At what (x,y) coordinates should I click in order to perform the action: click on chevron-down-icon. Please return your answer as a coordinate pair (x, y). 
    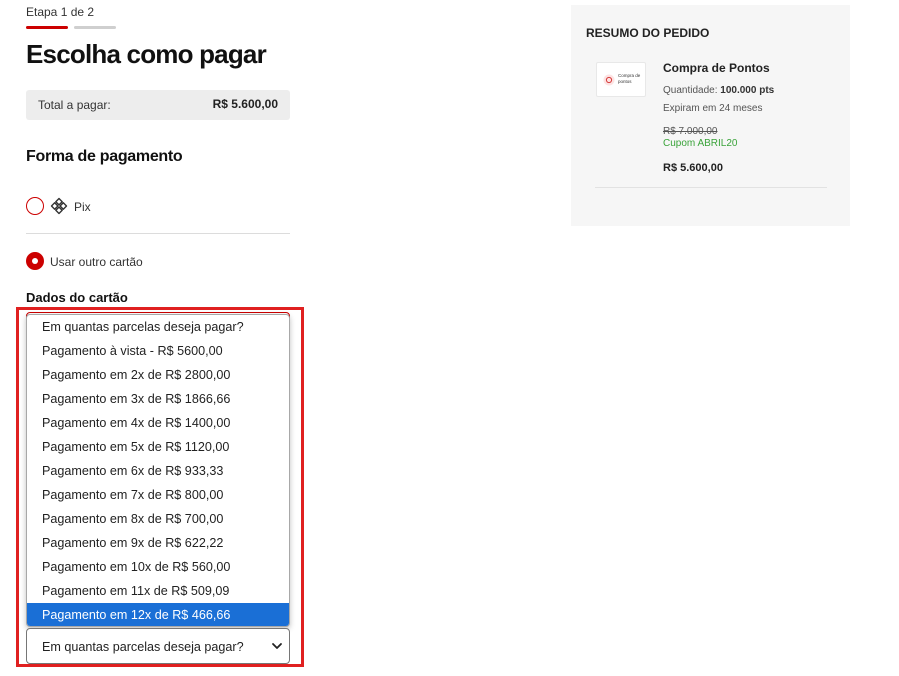
    Looking at the image, I should click on (277, 646).